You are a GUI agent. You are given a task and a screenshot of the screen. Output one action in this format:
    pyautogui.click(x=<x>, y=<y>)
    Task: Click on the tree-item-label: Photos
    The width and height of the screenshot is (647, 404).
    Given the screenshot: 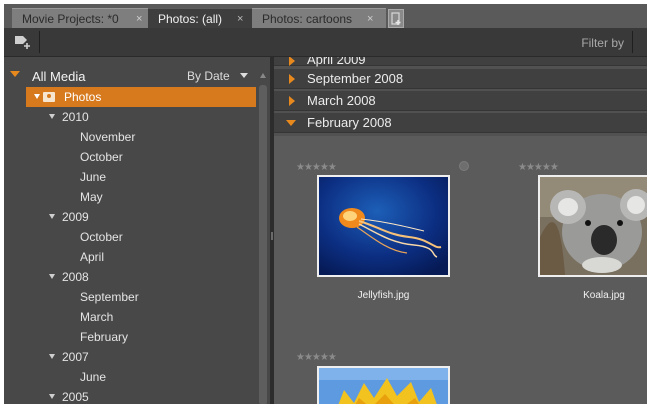 What is the action you would take?
    pyautogui.click(x=83, y=97)
    